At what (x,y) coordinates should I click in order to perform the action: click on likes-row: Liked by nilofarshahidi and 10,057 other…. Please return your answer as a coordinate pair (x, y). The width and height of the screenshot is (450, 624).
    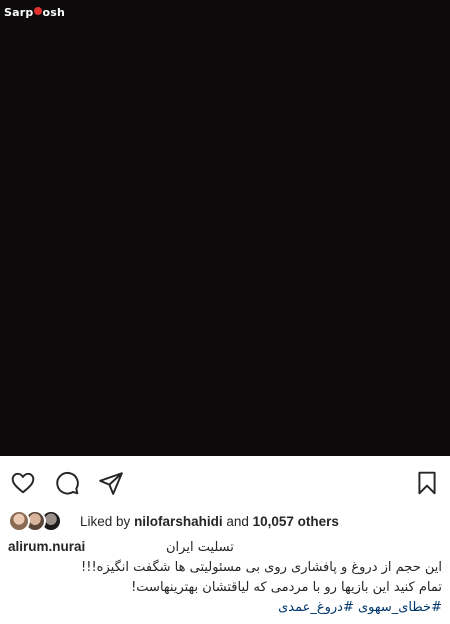
    Looking at the image, I should click on (225, 521).